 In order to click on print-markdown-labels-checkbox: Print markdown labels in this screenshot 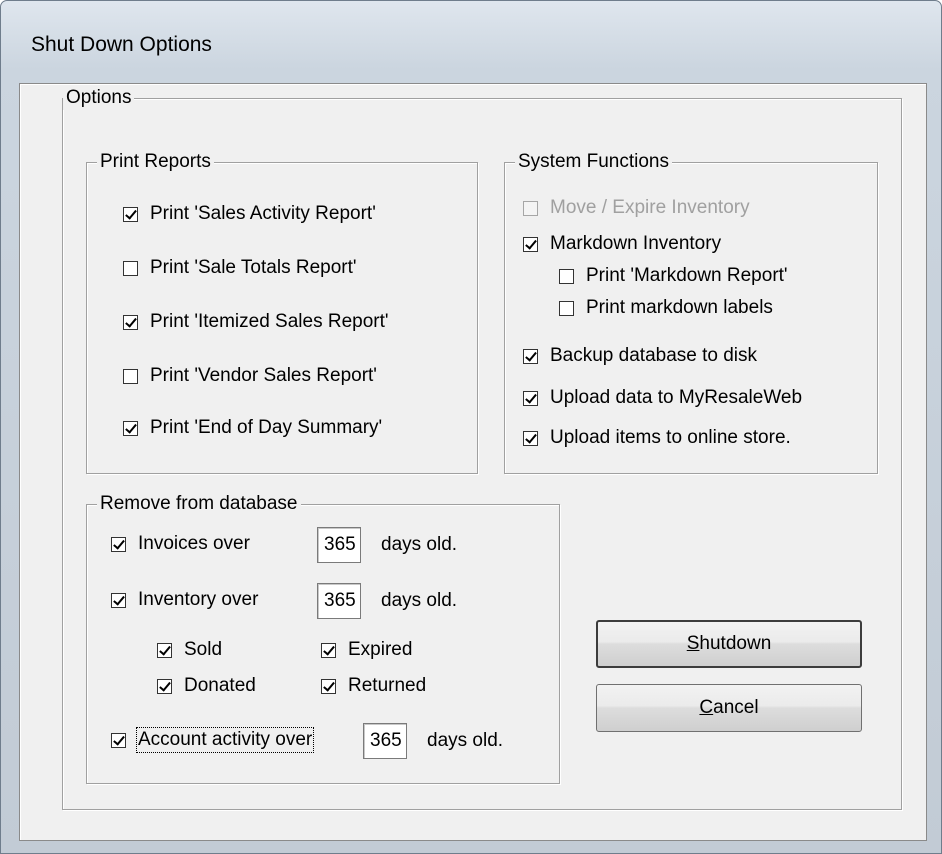, I will do `click(666, 308)`.